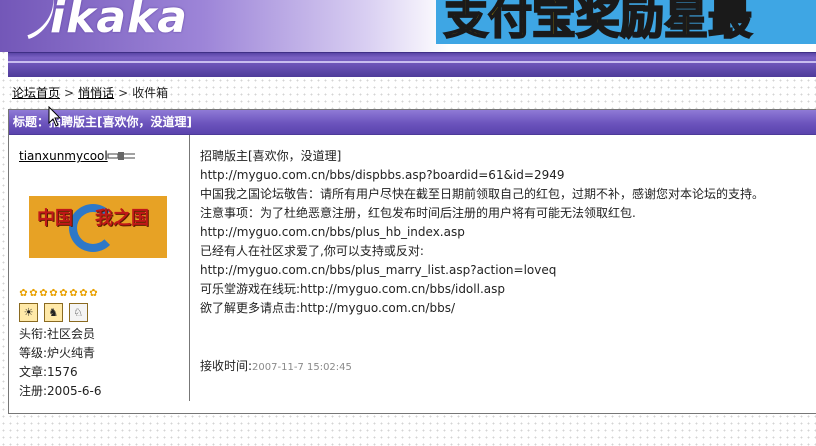 The width and height of the screenshot is (816, 446). What do you see at coordinates (418, 213) in the screenshot?
I see `message-line: 注意事项：为了杜绝恶意注册，红包发布时间后注册的用户将有可能无法领取红包.` at bounding box center [418, 213].